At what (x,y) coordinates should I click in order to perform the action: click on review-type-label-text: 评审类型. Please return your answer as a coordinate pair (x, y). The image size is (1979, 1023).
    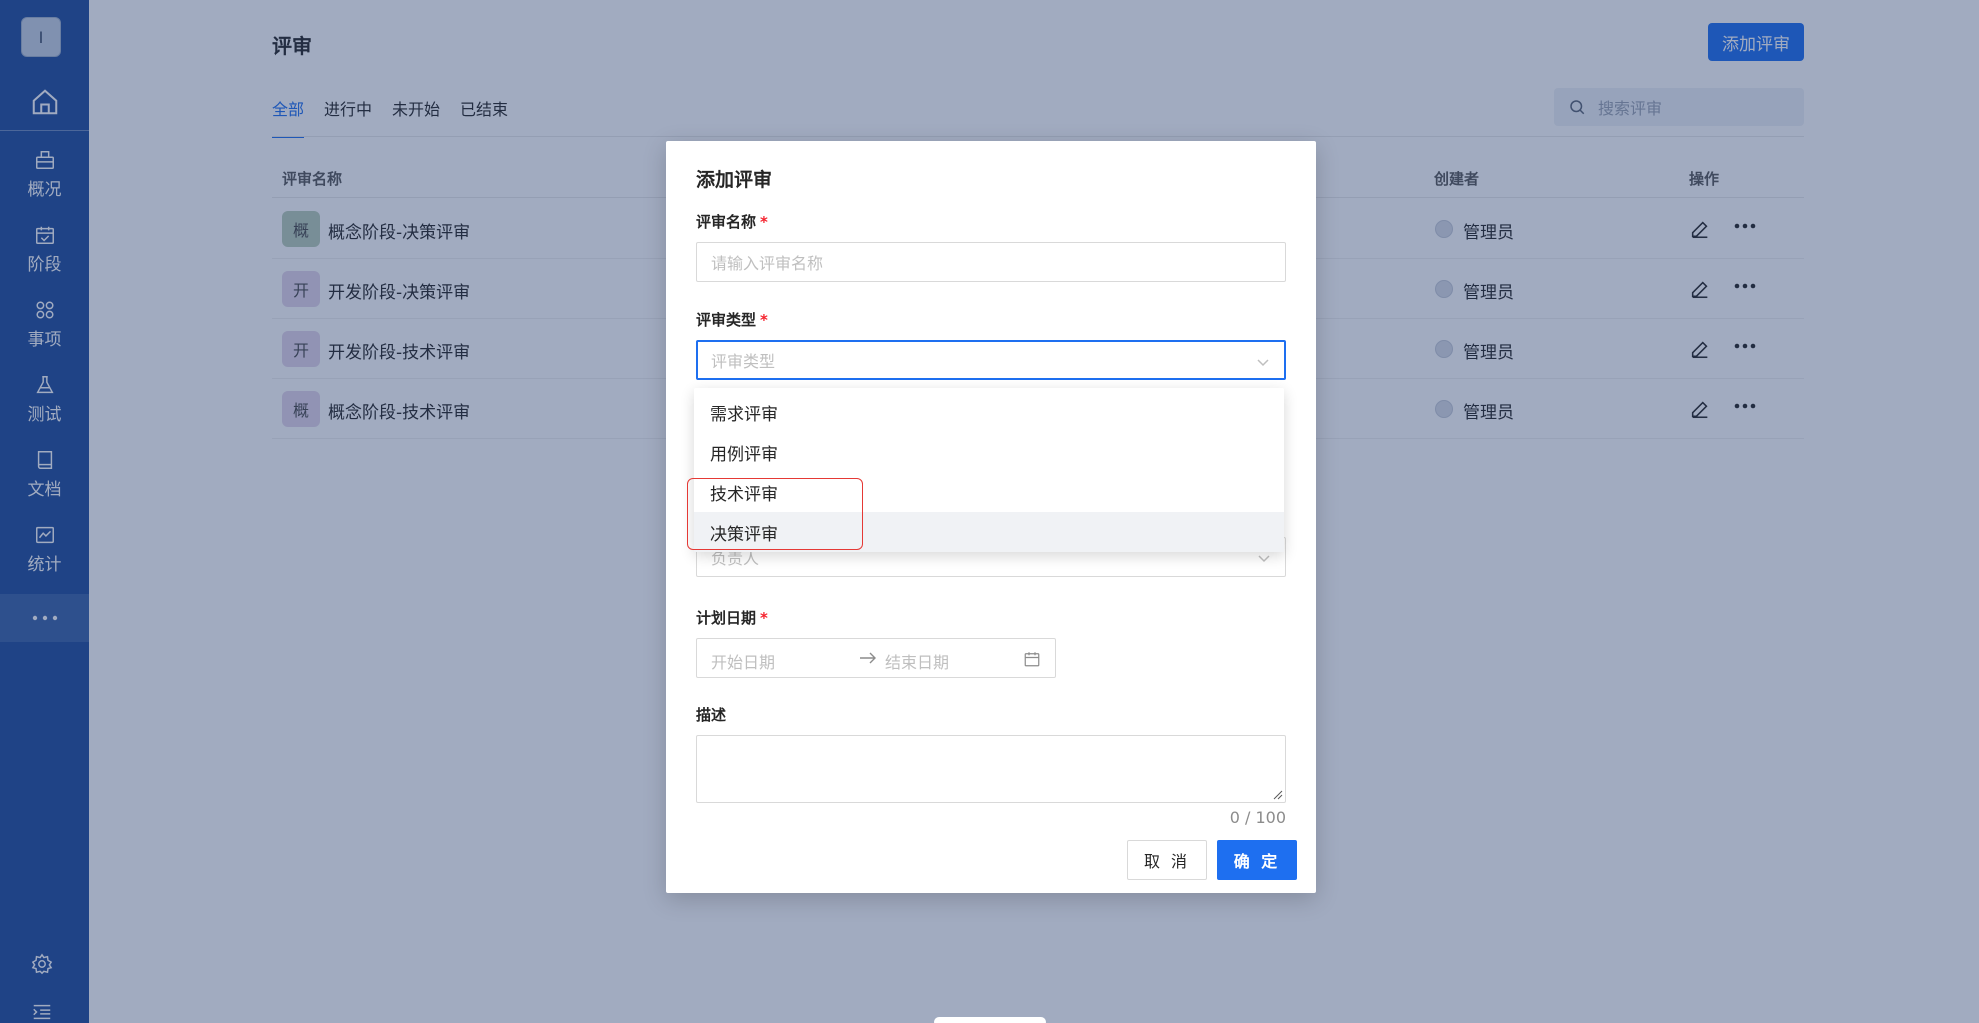
    Looking at the image, I should click on (726, 320).